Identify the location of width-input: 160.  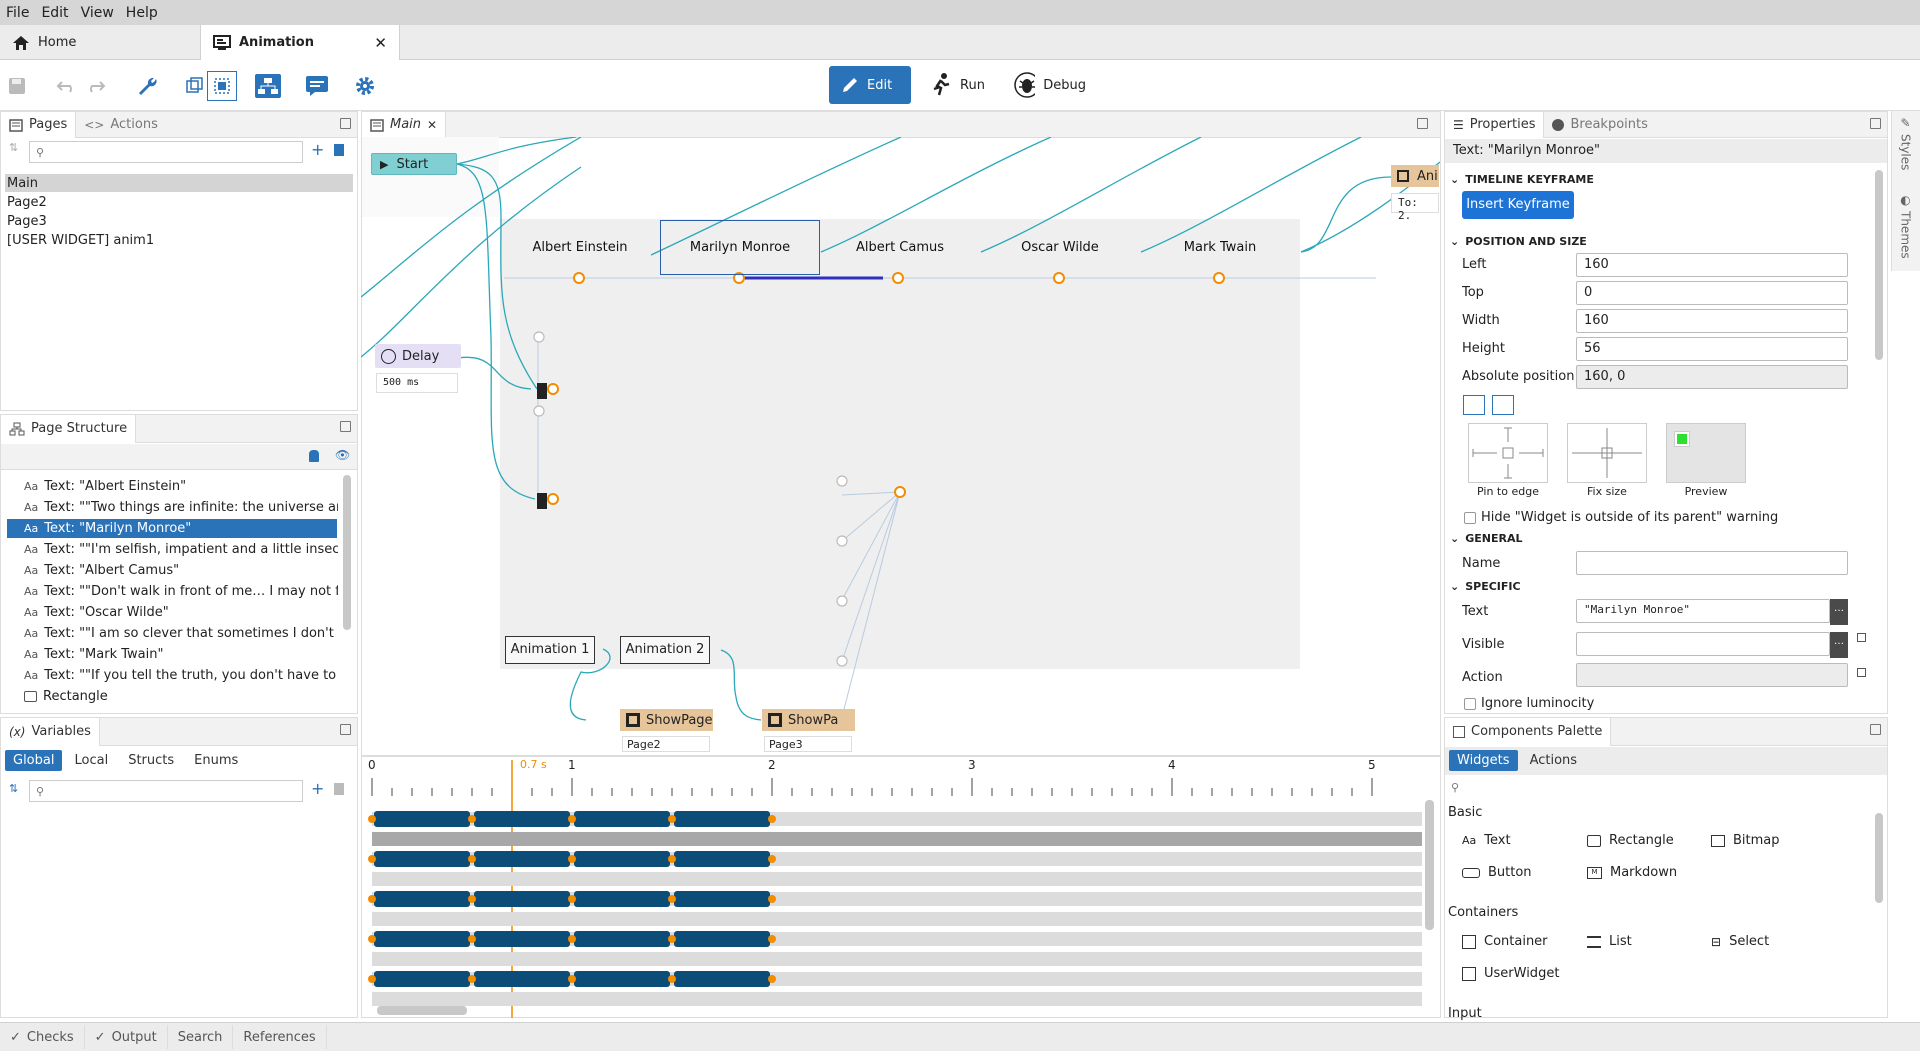
(1712, 321).